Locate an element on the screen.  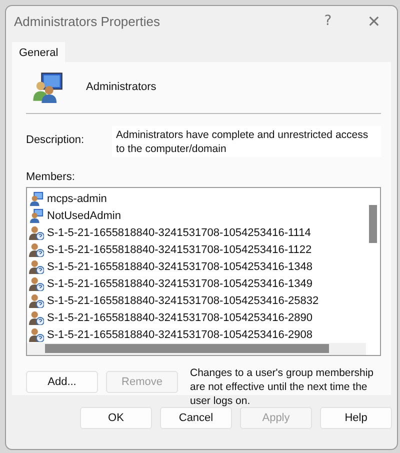
member-name: mcps-admin is located at coordinates (77, 198).